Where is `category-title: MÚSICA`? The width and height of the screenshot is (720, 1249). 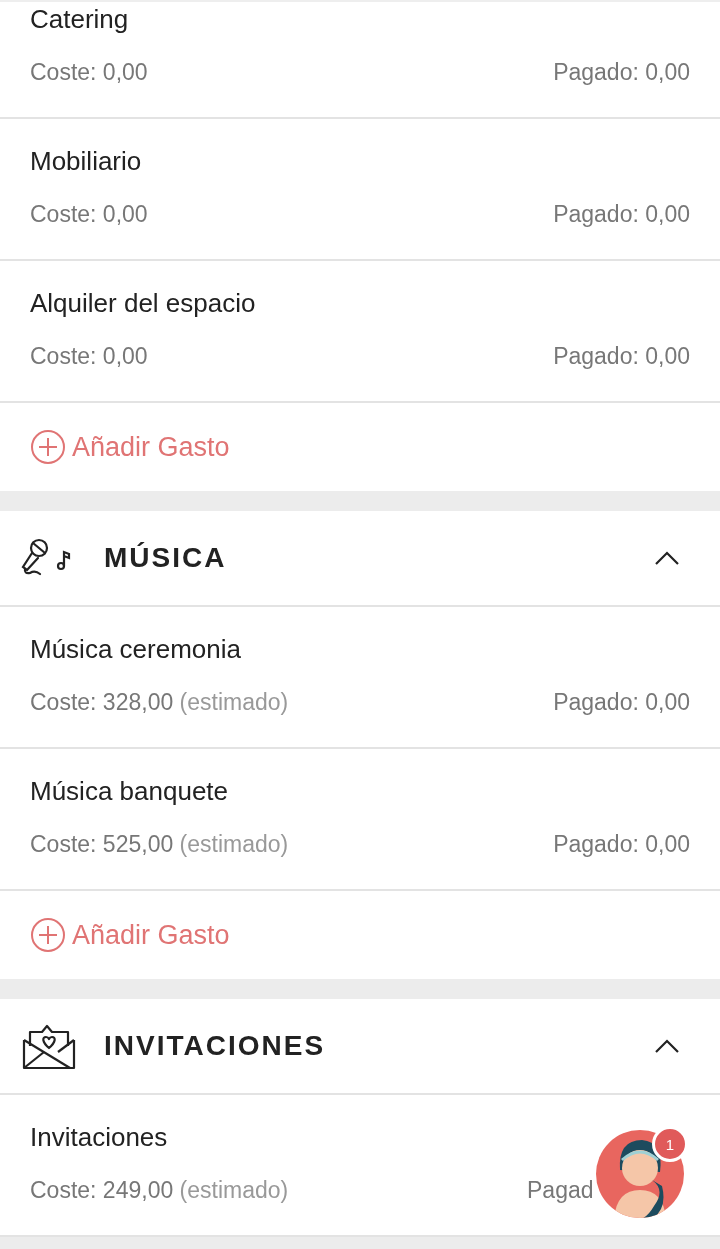 category-title: MÚSICA is located at coordinates (166, 558).